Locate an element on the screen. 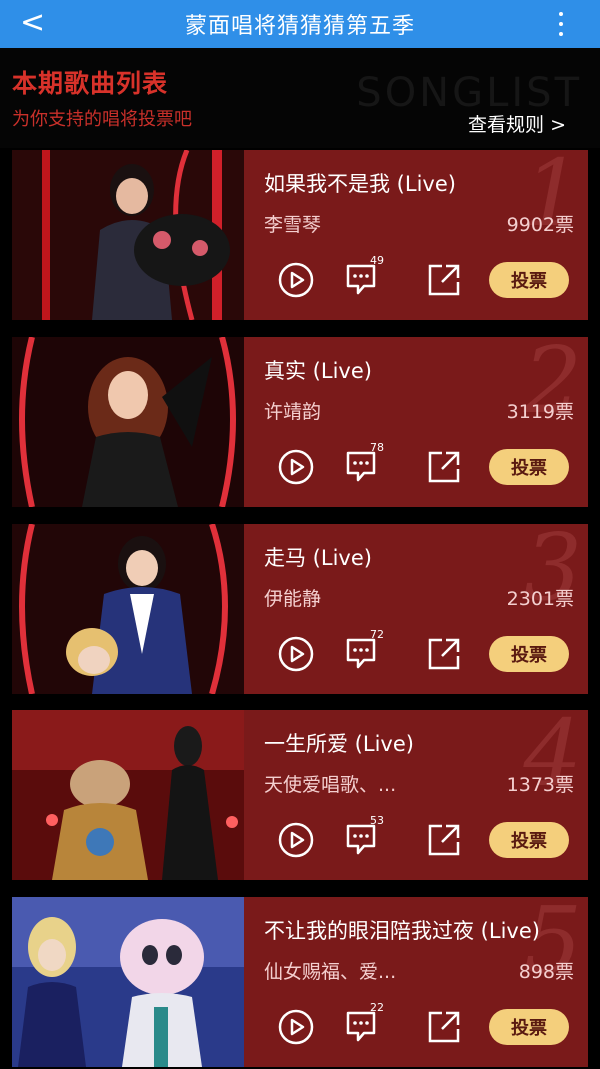  comment-icon: 72 is located at coordinates (364, 650).